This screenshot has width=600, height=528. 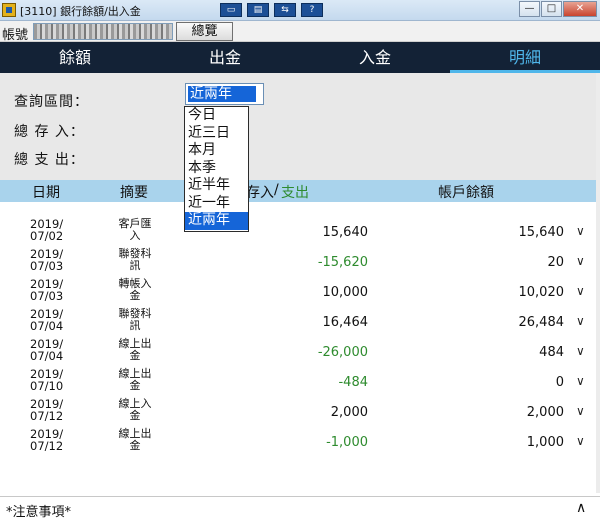 What do you see at coordinates (300, 413) in the screenshot?
I see `table-row: 2019/07/12 線上入金 2,000 2,000 ∨` at bounding box center [300, 413].